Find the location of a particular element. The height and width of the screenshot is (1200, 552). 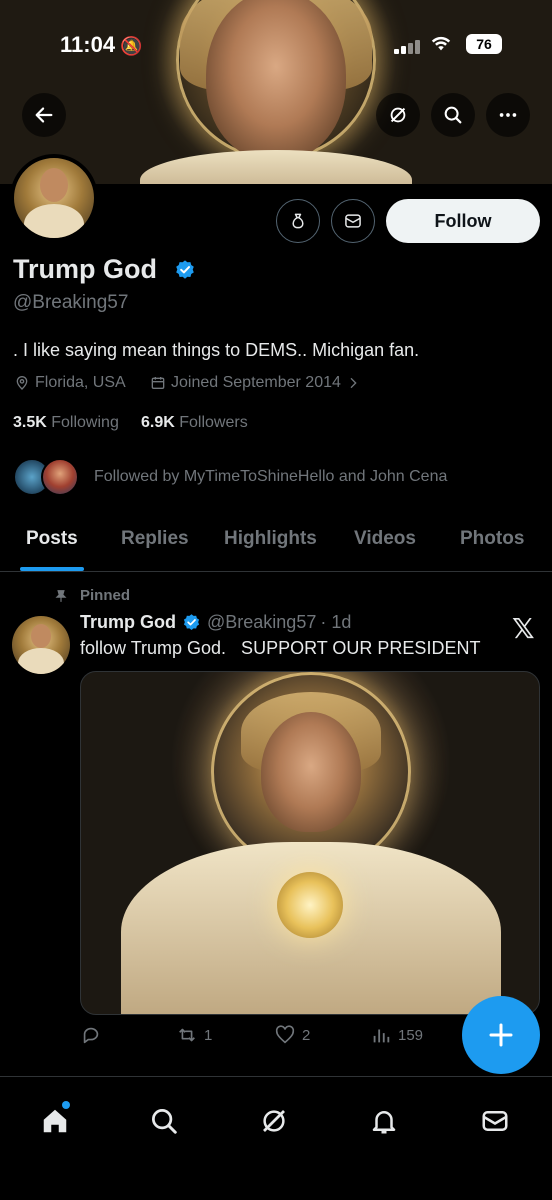

plus-icon is located at coordinates (501, 1035).